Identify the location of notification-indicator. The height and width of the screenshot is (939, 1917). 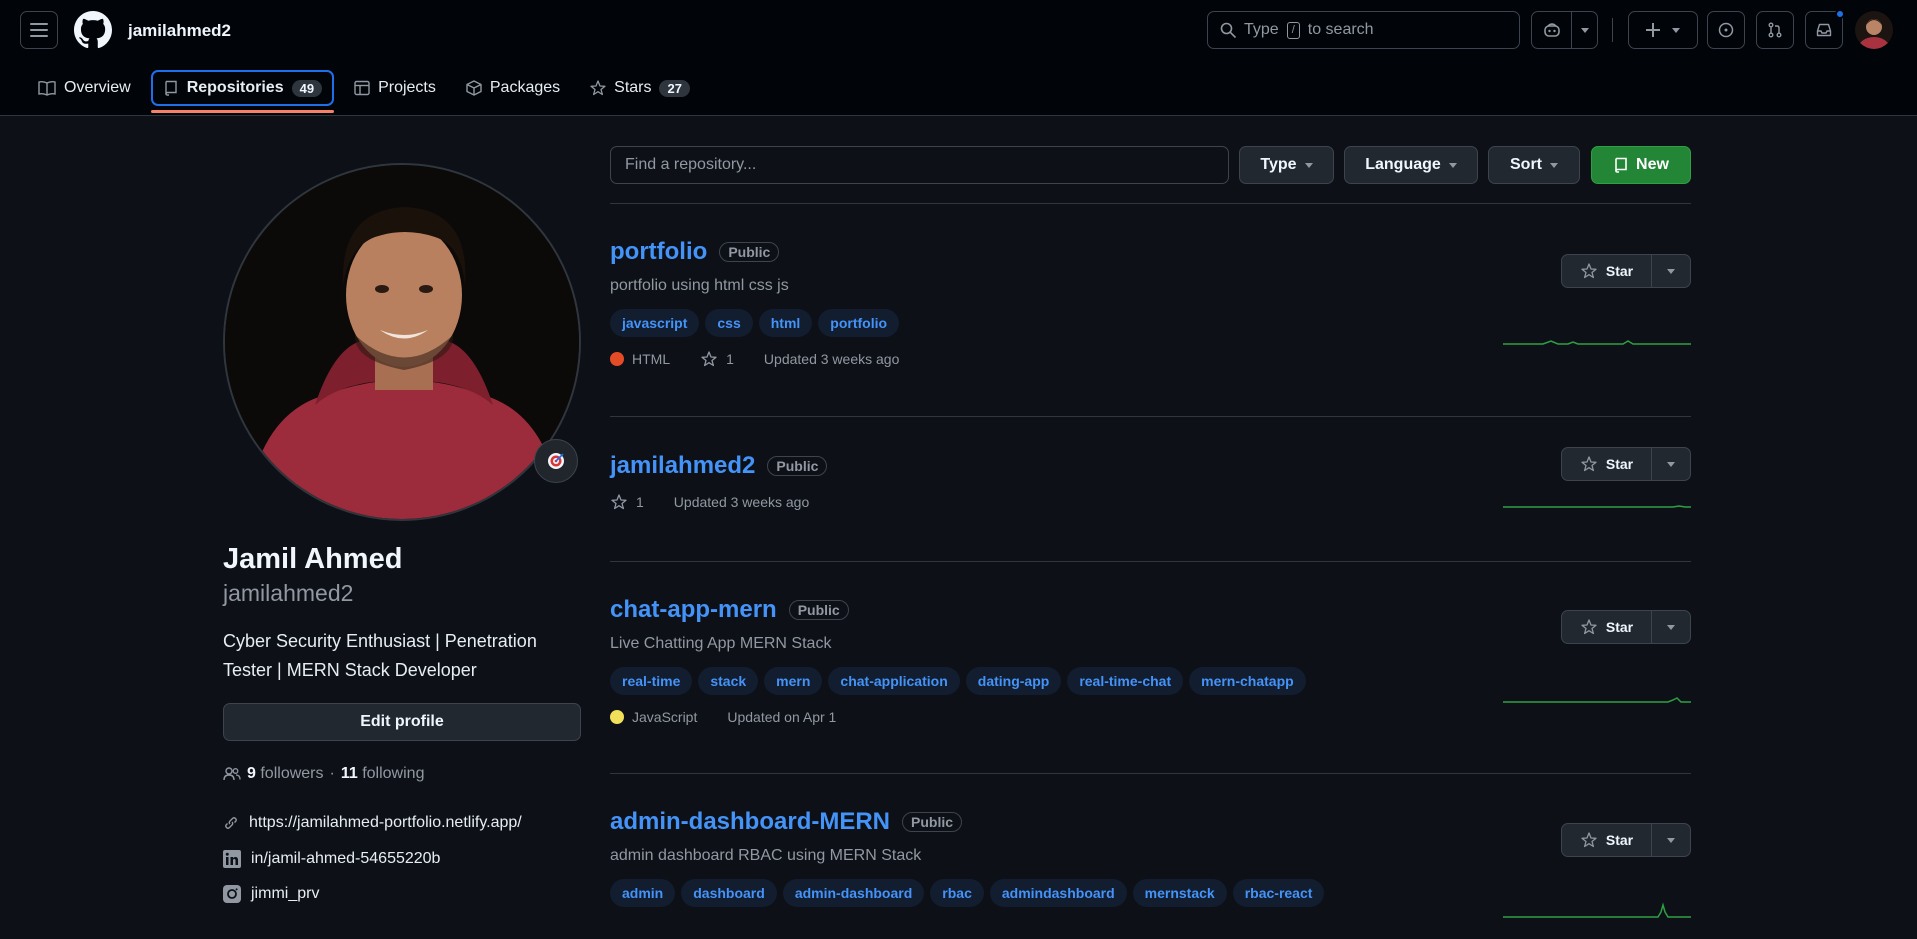
(1840, 14).